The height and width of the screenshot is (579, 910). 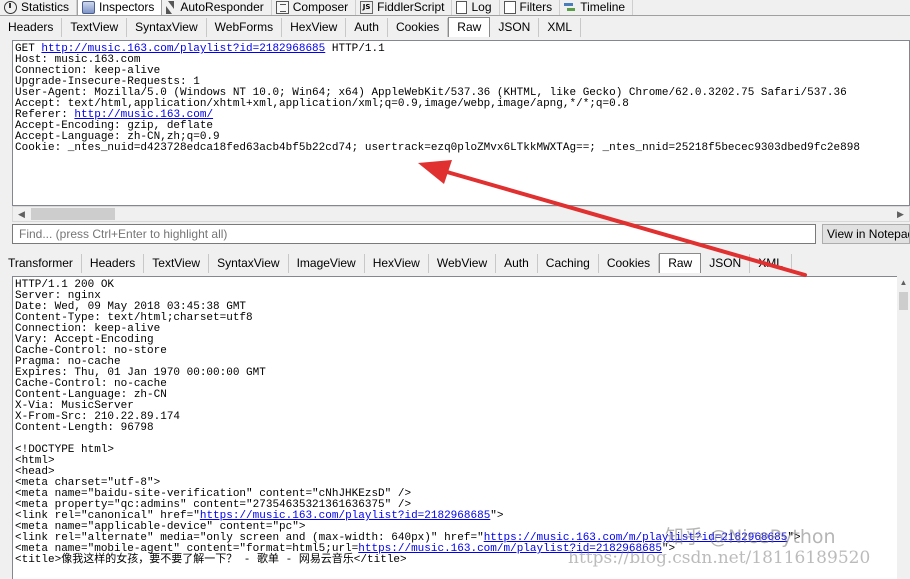 I want to click on response-line: Content-Length: 96798, so click(x=456, y=428).